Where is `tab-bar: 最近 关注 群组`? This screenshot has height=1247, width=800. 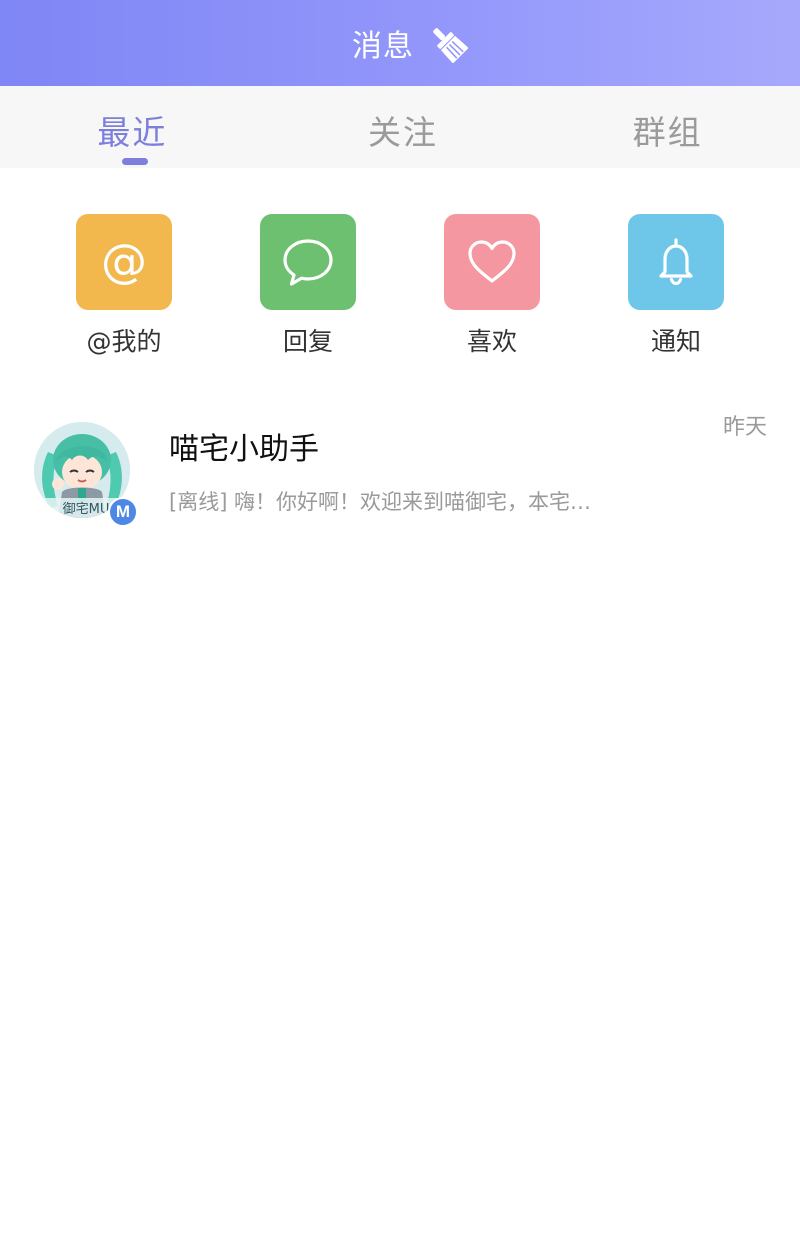
tab-bar: 最近 关注 群组 is located at coordinates (400, 127).